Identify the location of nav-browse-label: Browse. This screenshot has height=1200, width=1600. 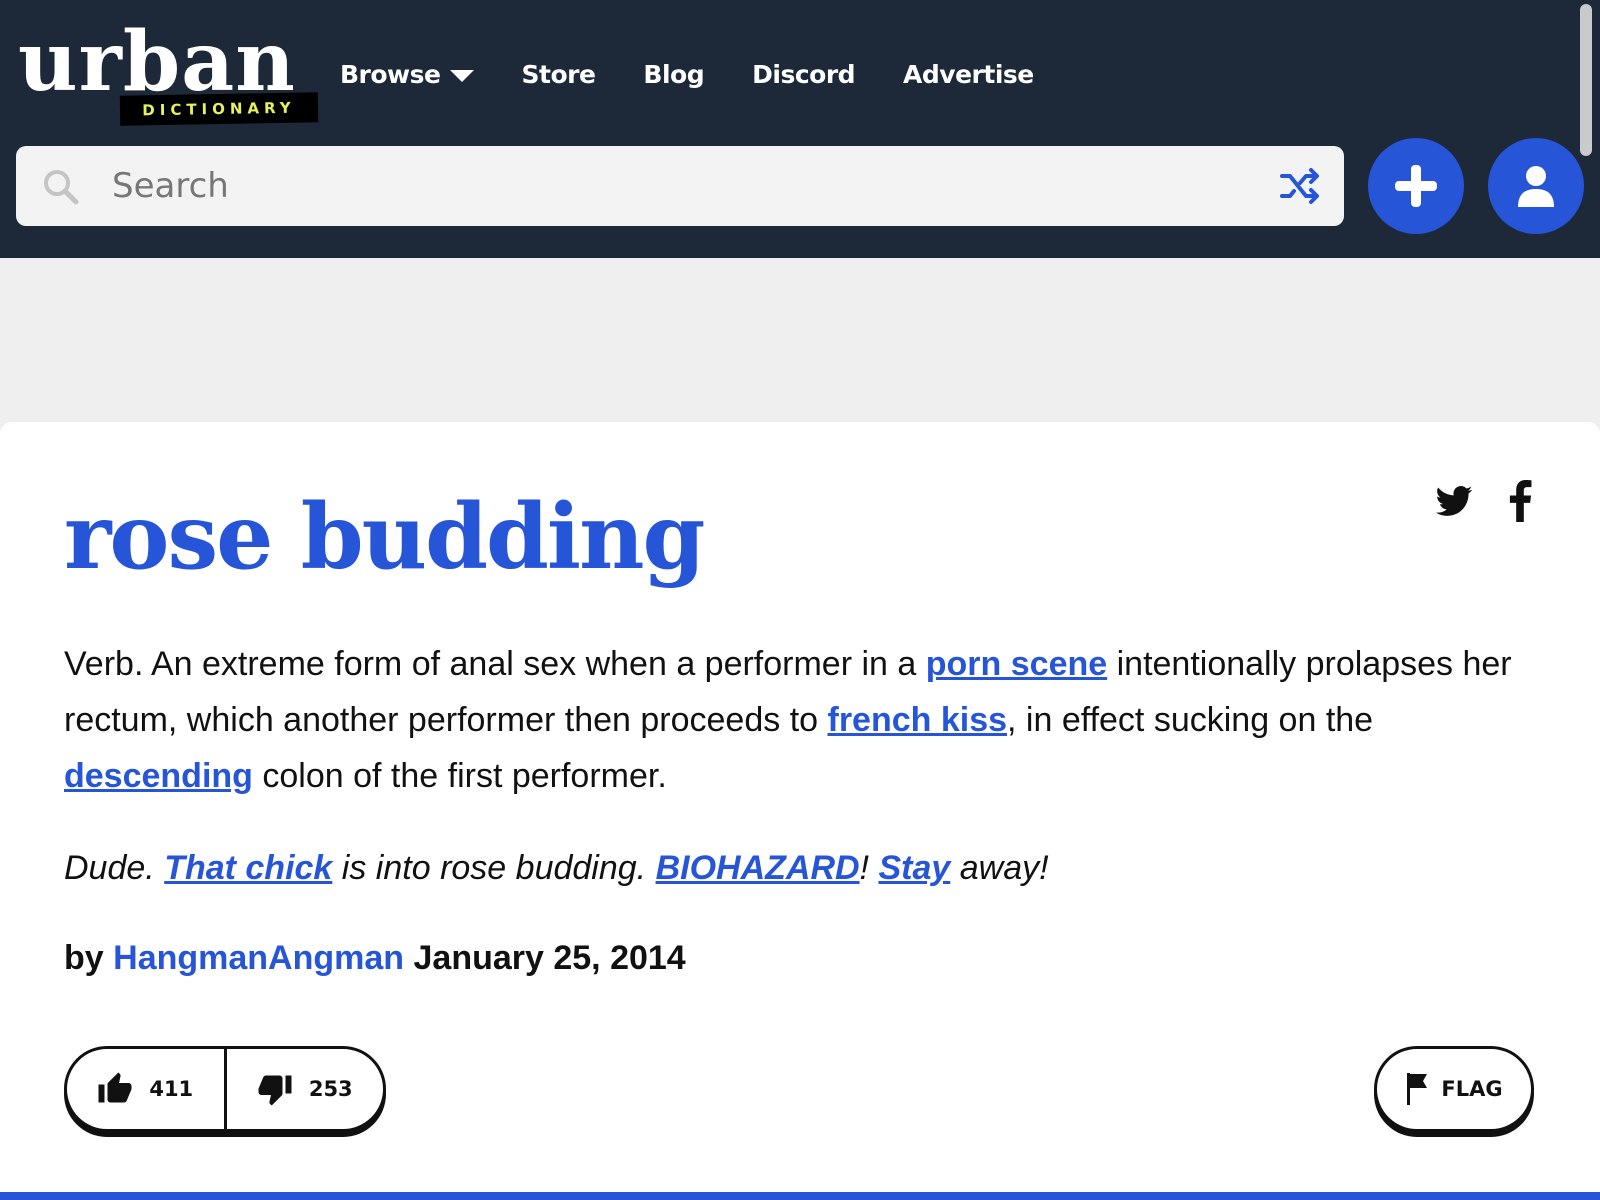
(390, 74).